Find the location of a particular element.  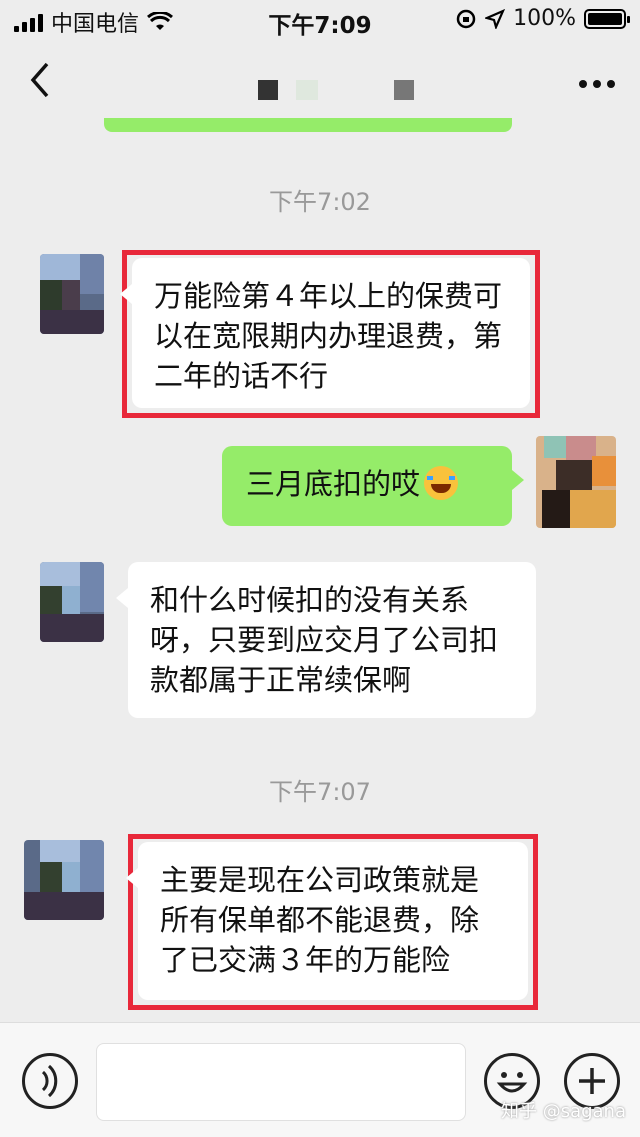

message-timestamp: 下午7:02 is located at coordinates (320, 202).